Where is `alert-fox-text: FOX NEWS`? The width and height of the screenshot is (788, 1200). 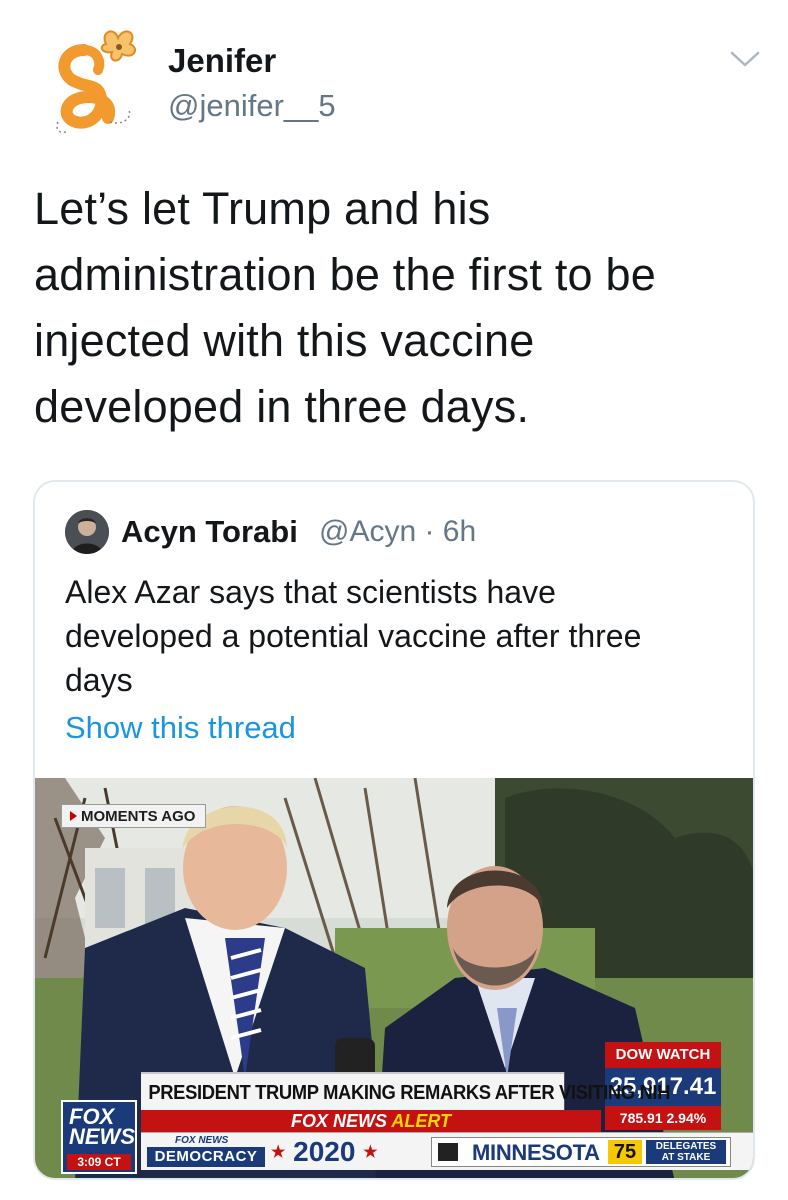 alert-fox-text: FOX NEWS is located at coordinates (338, 1121).